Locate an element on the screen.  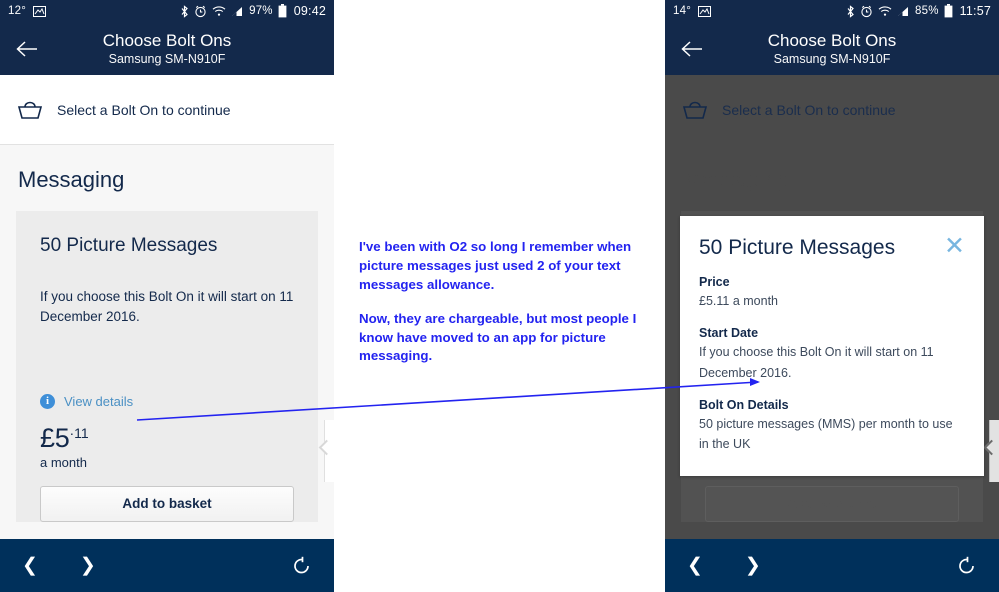
view-details-label: View details is located at coordinates (99, 401).